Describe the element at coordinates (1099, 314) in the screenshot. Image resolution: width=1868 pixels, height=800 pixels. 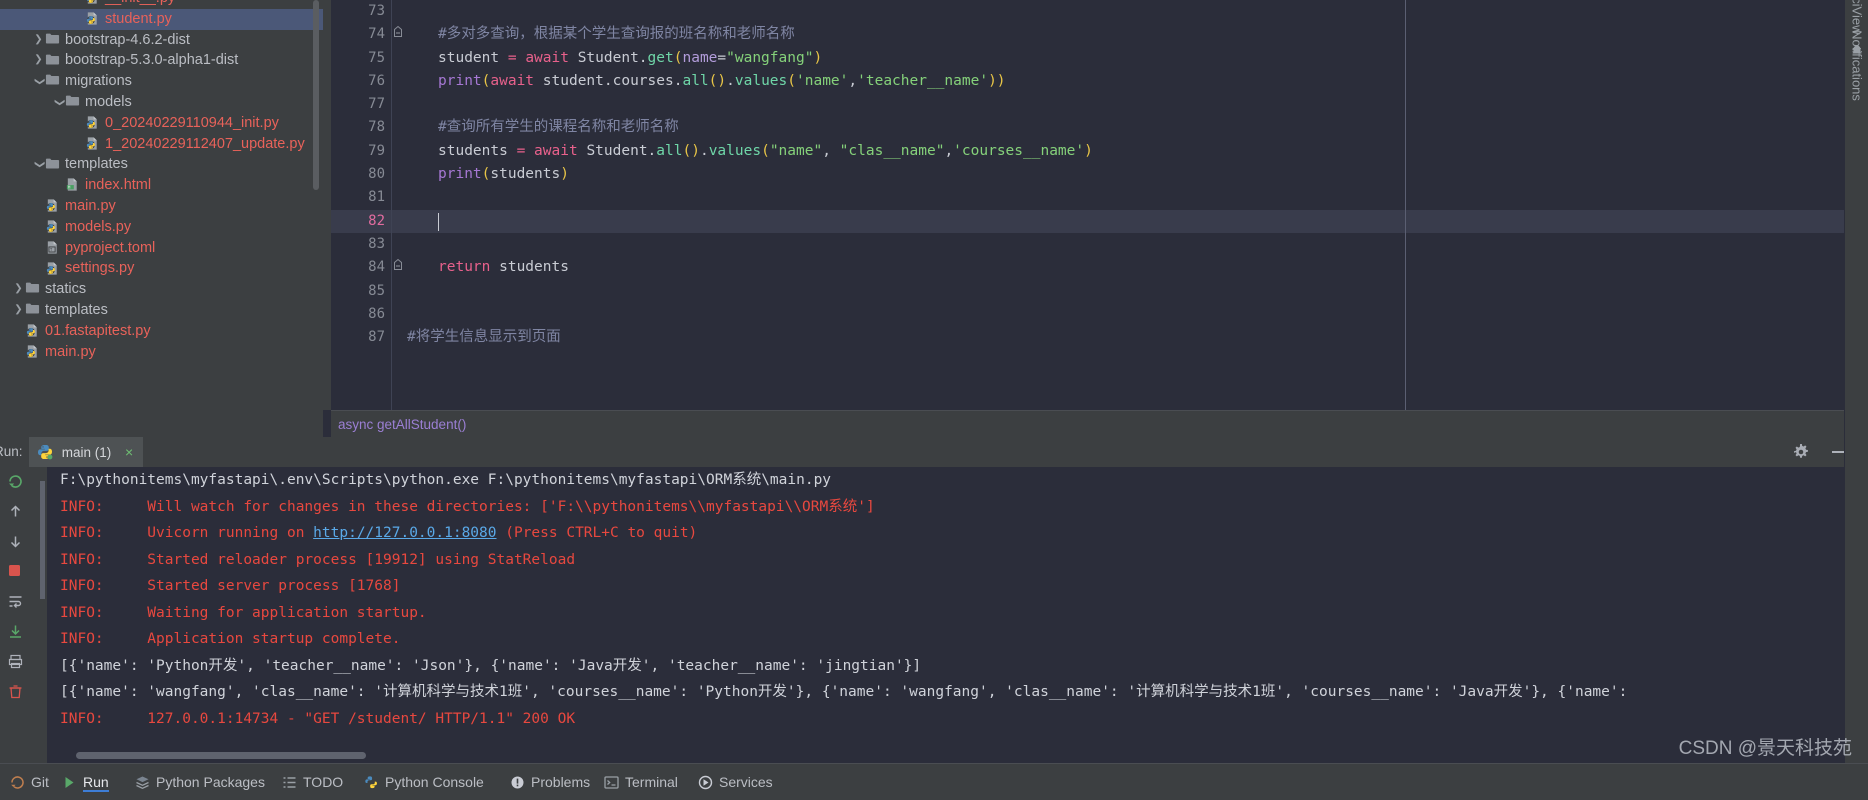
I see `code-line-86: 86` at that location.